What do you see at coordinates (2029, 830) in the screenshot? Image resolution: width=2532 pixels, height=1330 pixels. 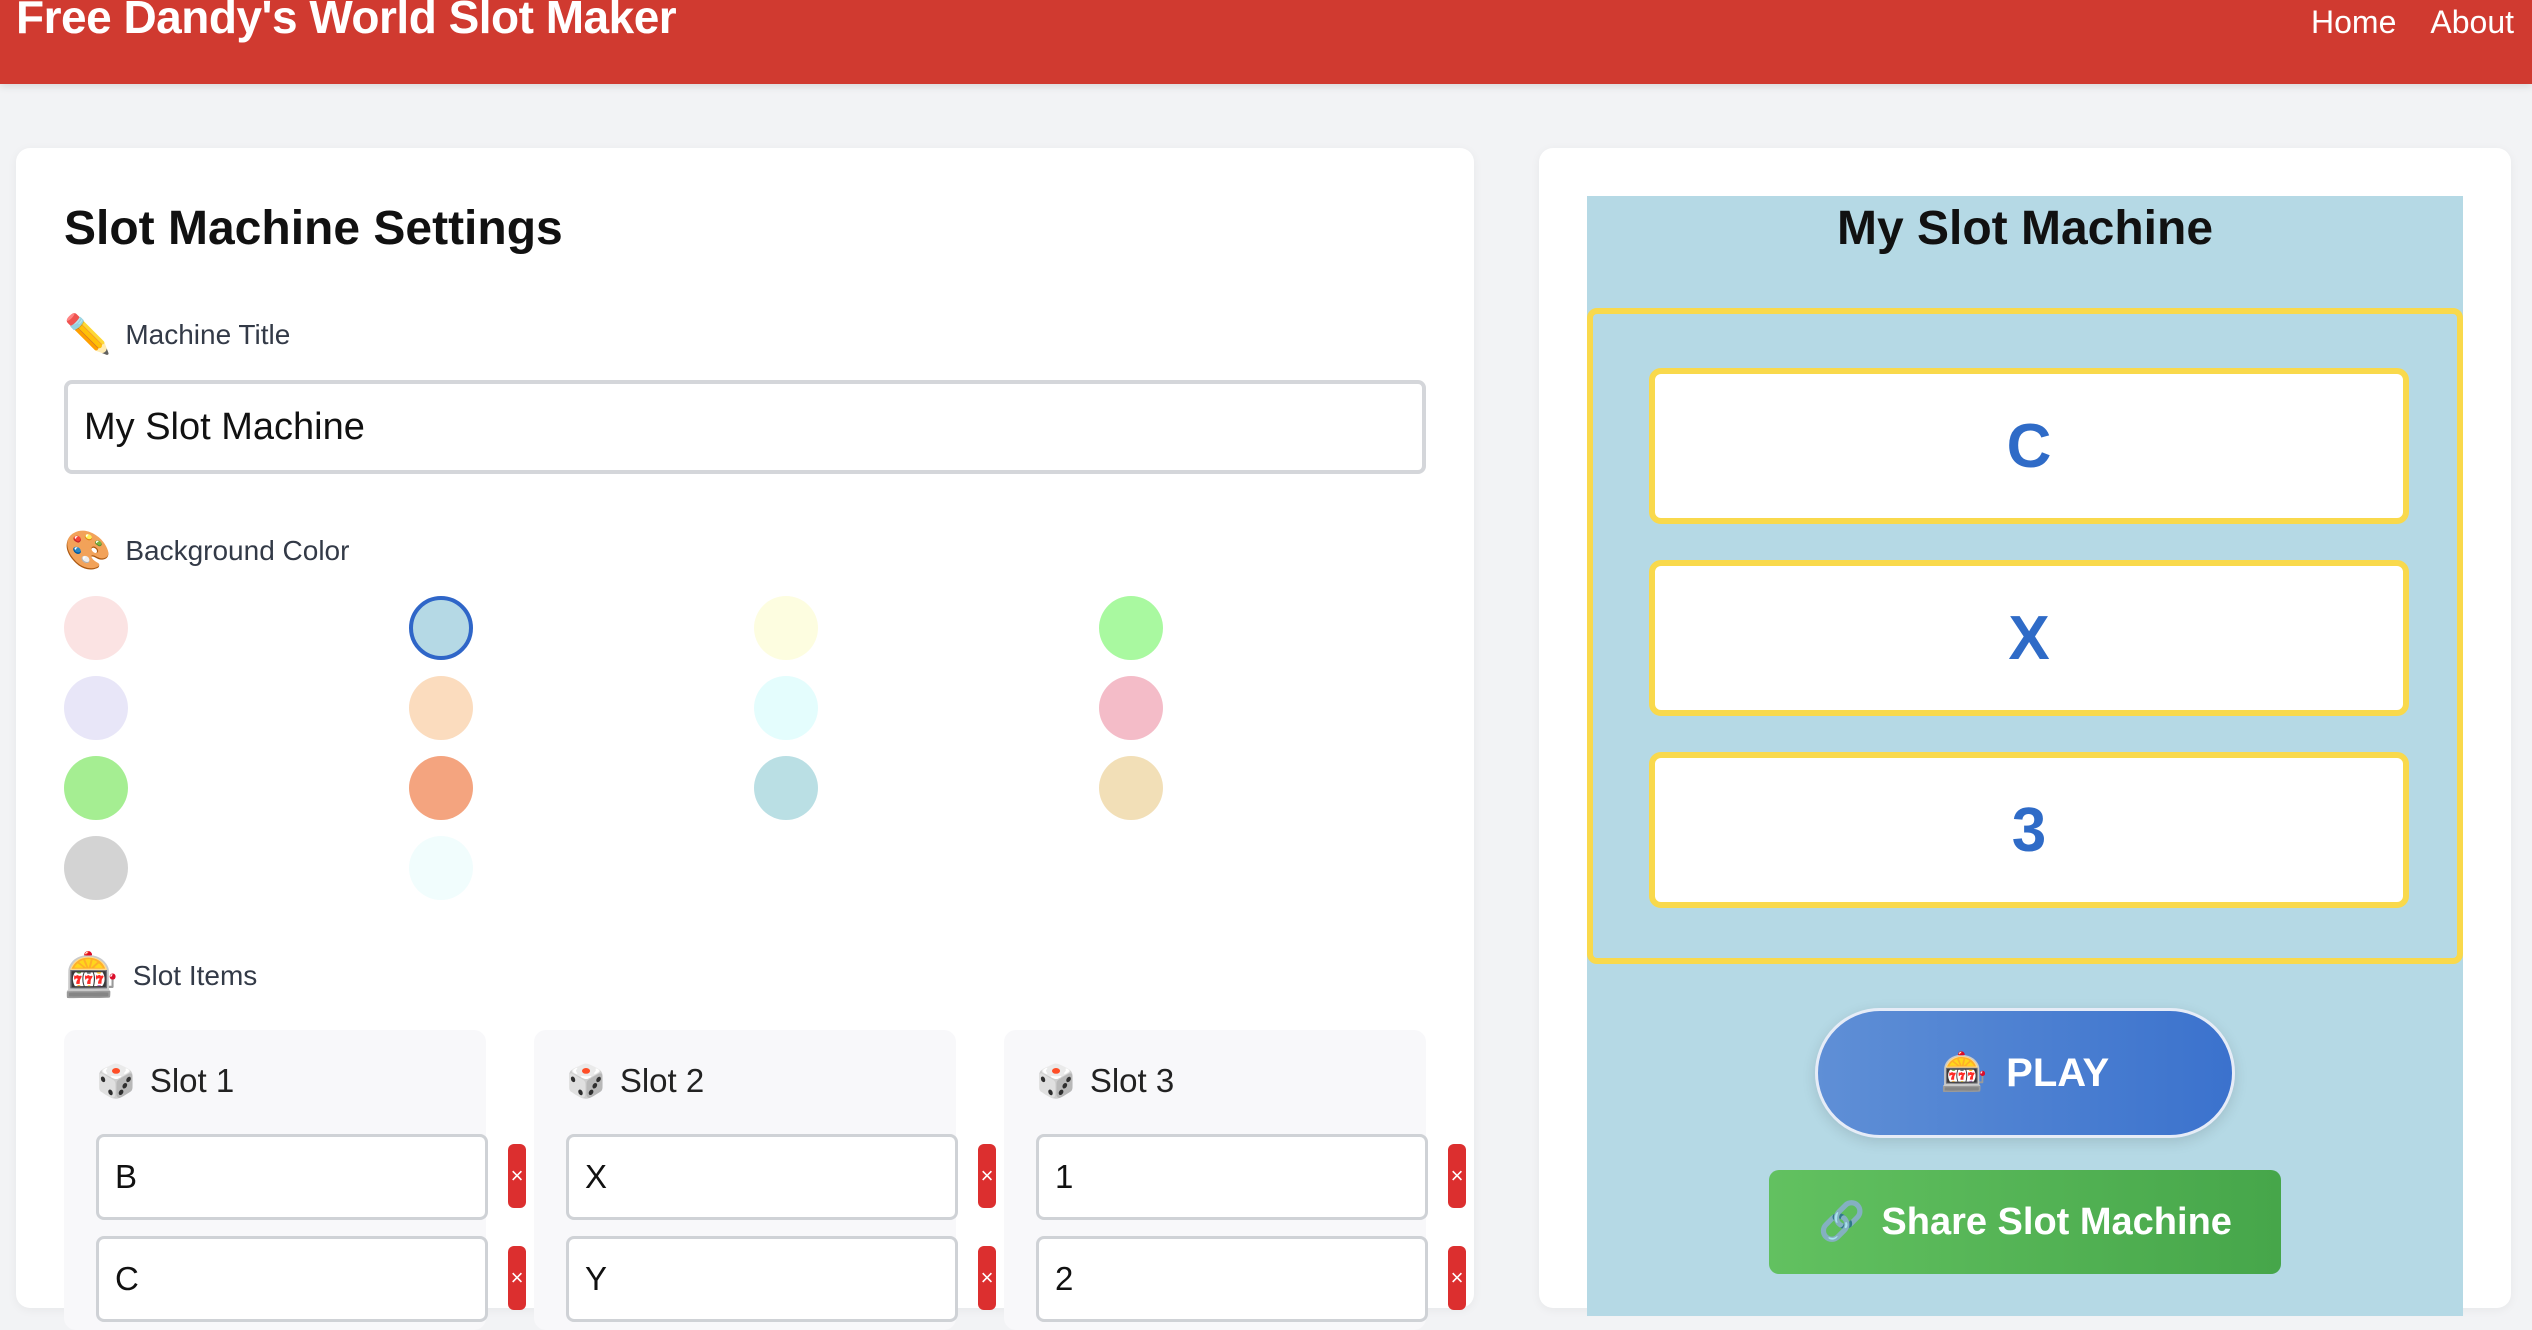 I see `reel-3: 3` at bounding box center [2029, 830].